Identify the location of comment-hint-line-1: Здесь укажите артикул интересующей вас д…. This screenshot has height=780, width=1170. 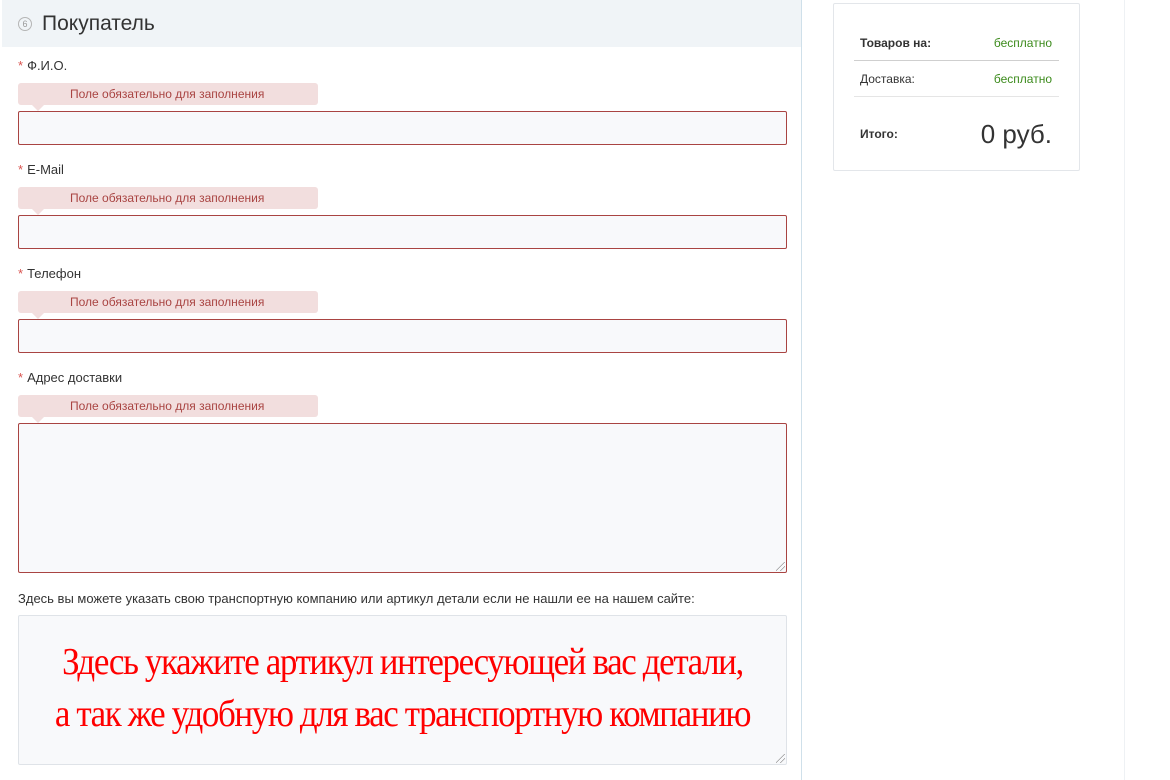
(403, 662).